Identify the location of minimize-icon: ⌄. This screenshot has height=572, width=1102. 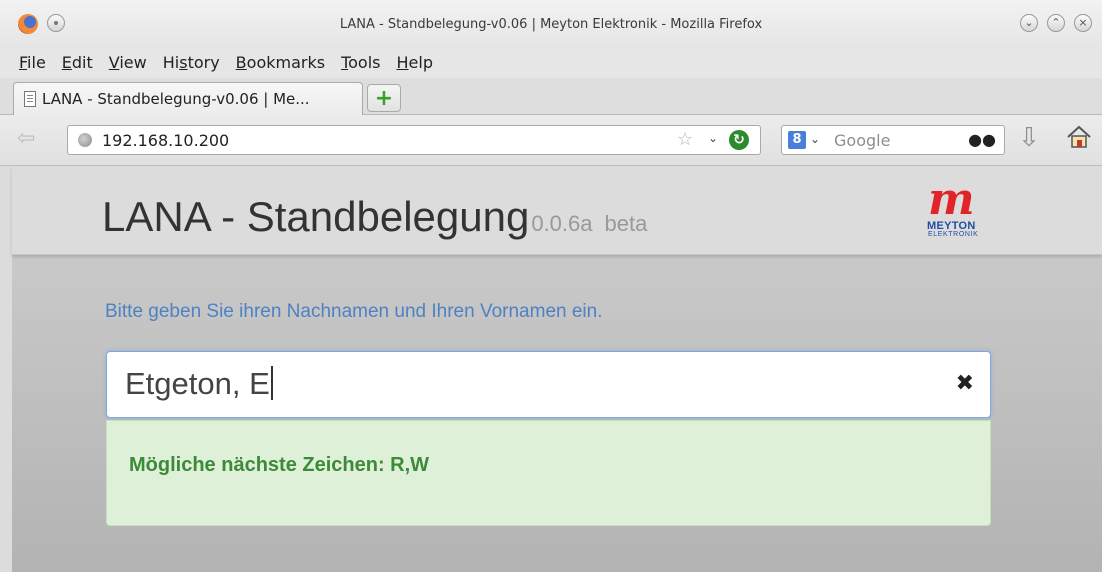
(1029, 23).